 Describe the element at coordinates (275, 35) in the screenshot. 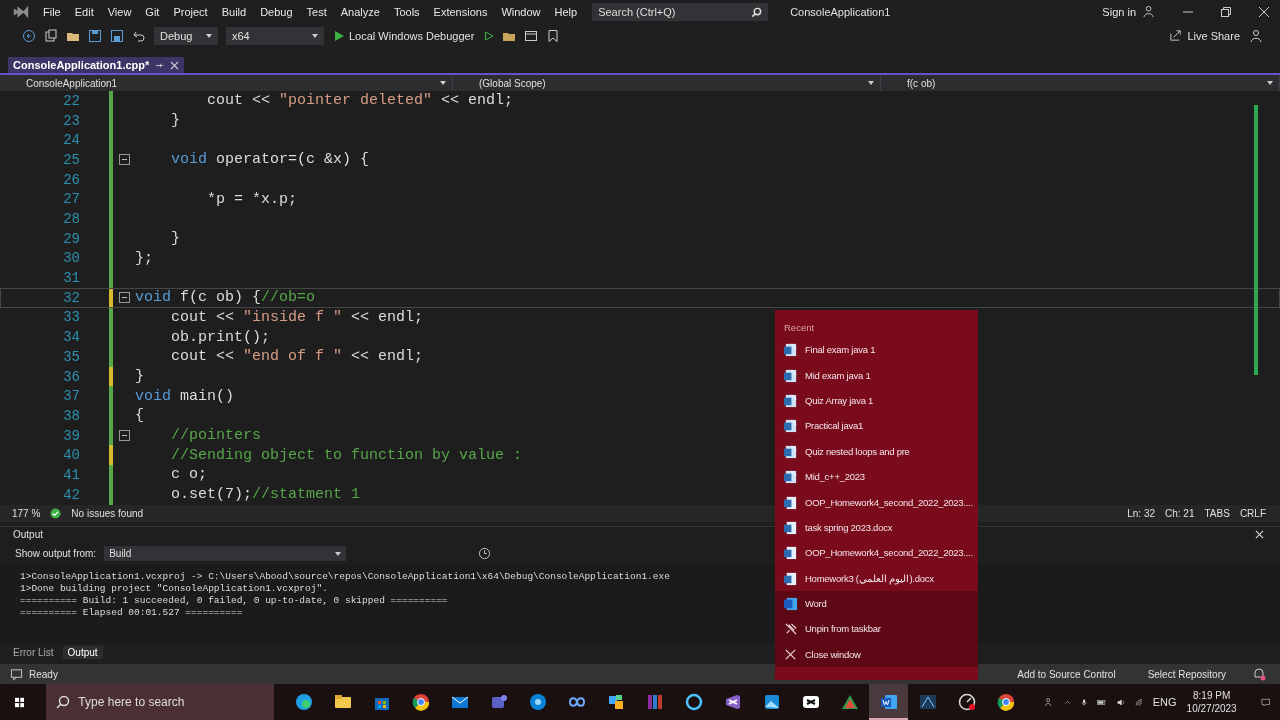

I see `platform-dropdown: x64` at that location.